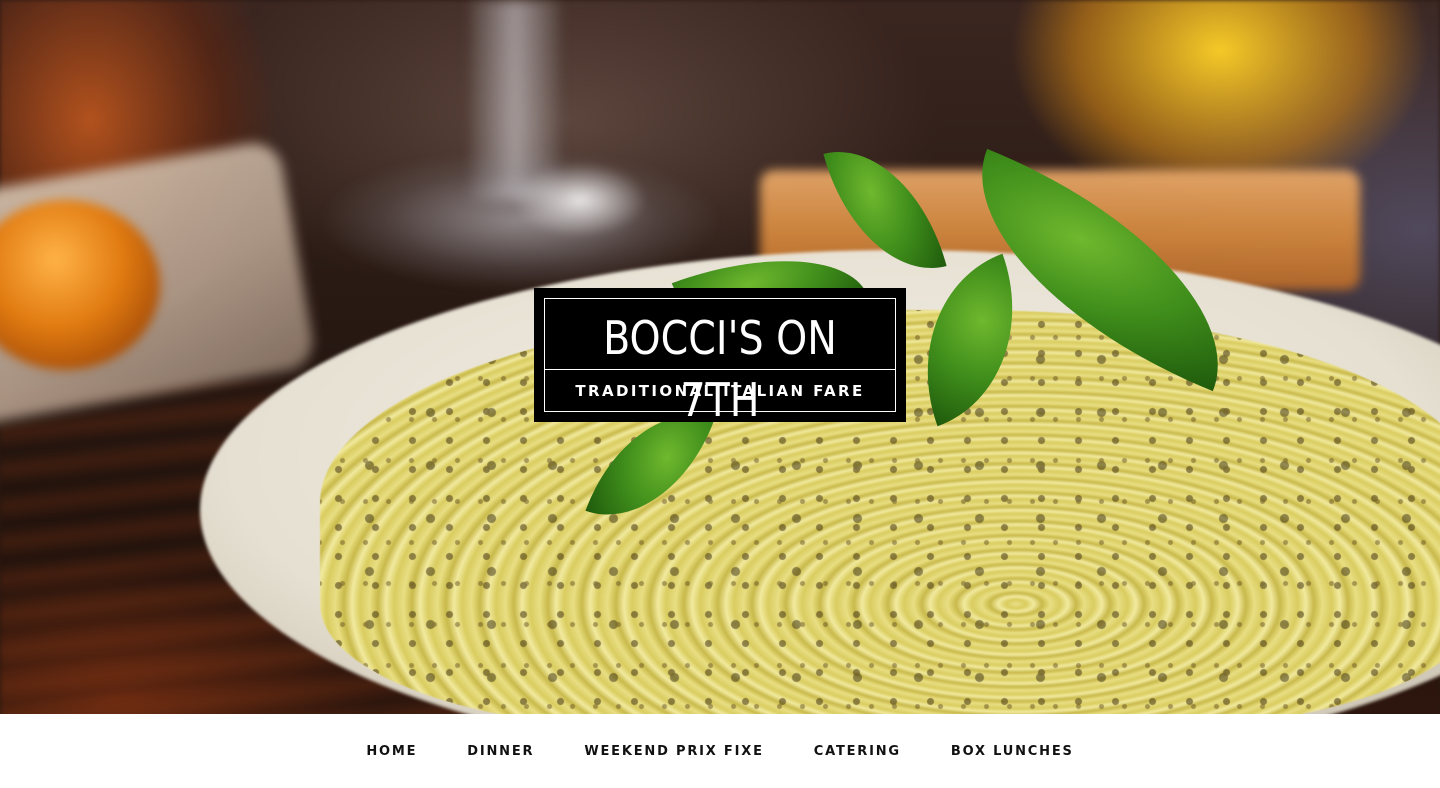 This screenshot has width=1440, height=788. I want to click on nav-item-catering: CATERING, so click(857, 751).